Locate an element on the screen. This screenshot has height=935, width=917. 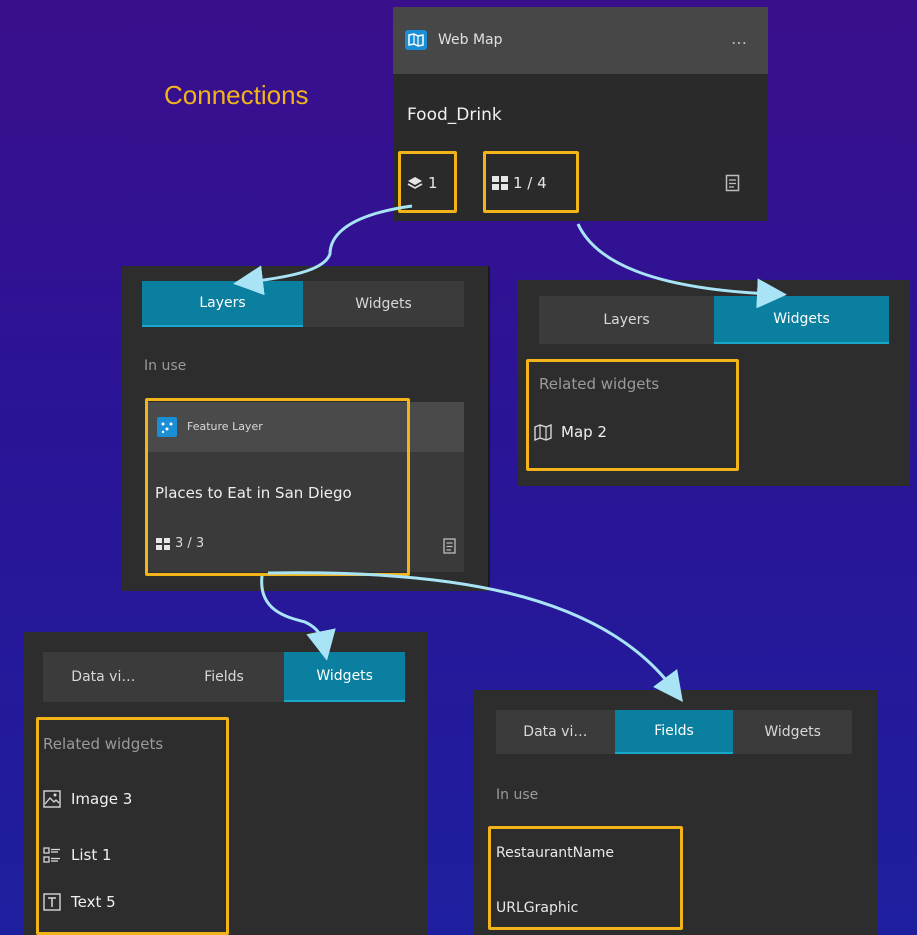
highlight-widgets-connection is located at coordinates (531, 182).